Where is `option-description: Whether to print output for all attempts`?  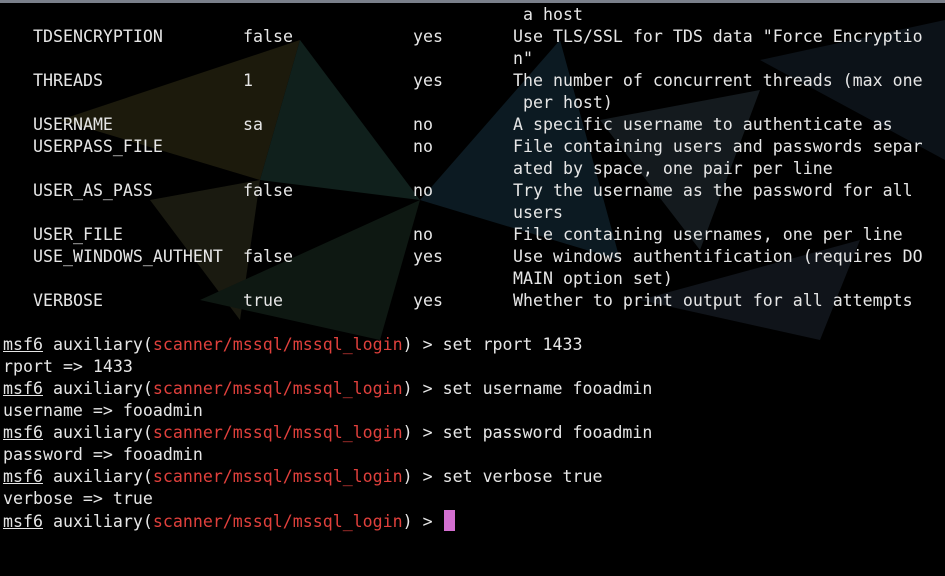 option-description: Whether to print output for all attempts is located at coordinates (713, 300).